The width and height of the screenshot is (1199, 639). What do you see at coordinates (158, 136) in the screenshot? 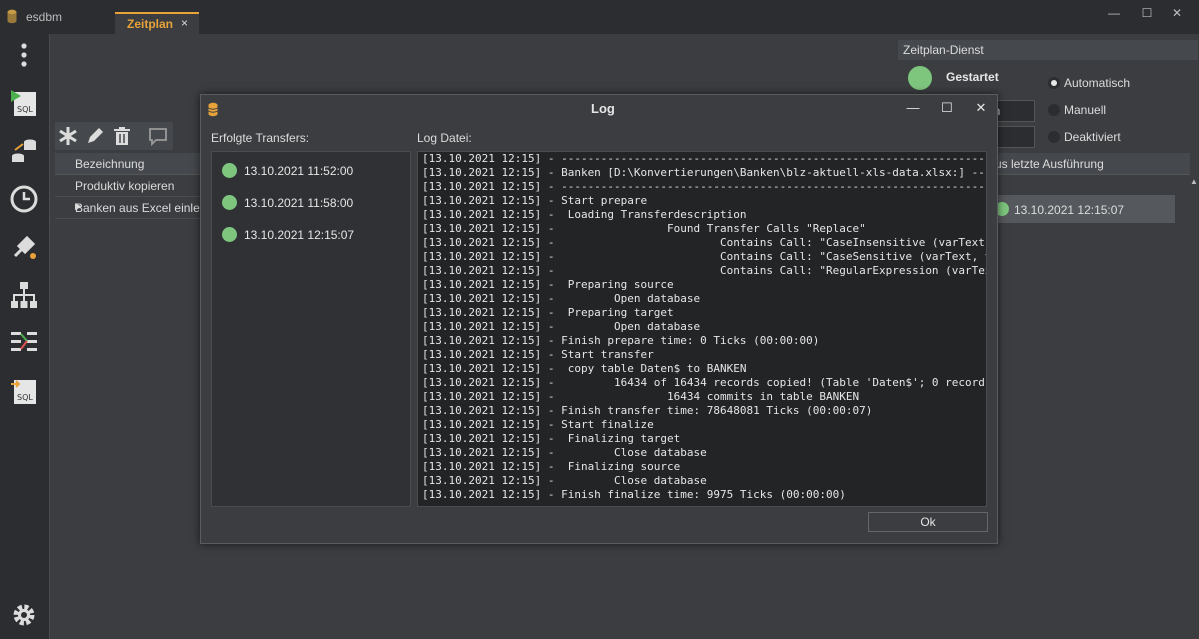
I see `comment-icon` at bounding box center [158, 136].